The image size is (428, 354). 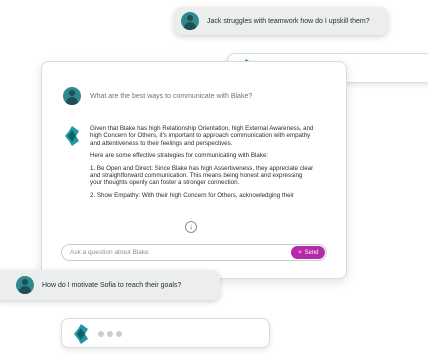 What do you see at coordinates (165, 333) in the screenshot?
I see `assistant-typing-bubble` at bounding box center [165, 333].